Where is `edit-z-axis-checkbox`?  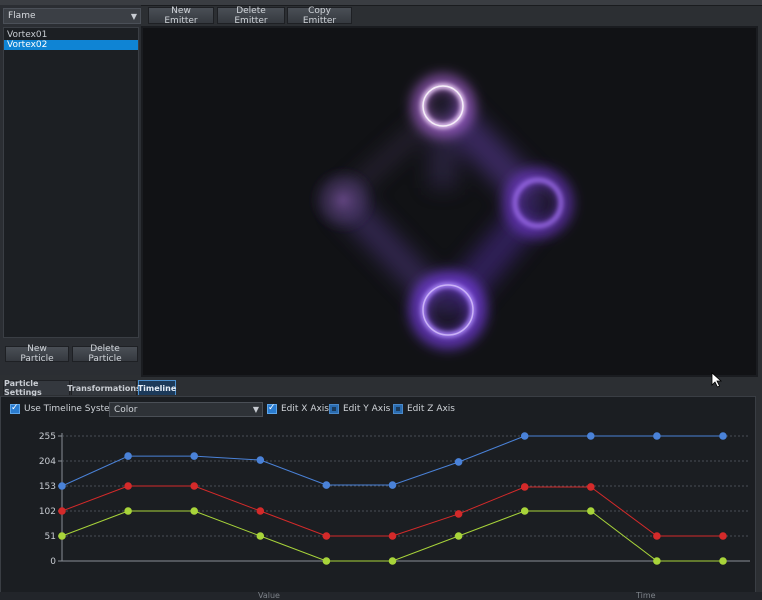 edit-z-axis-checkbox is located at coordinates (398, 409).